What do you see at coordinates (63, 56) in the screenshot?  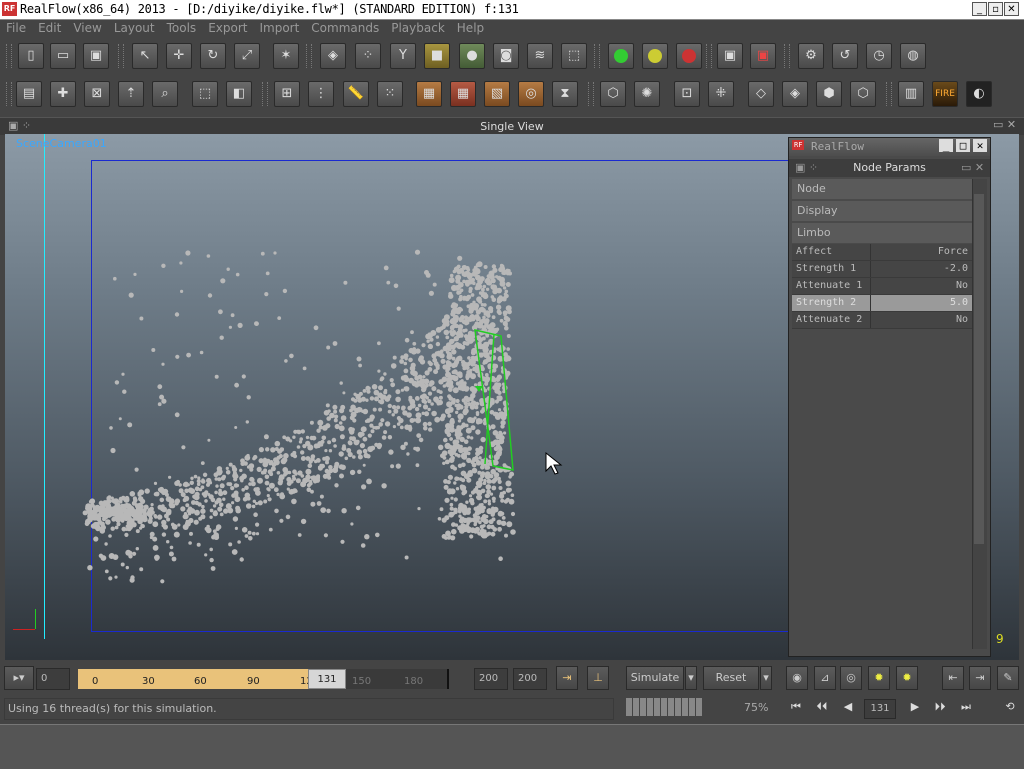 I see `open-scene-icon: ▭` at bounding box center [63, 56].